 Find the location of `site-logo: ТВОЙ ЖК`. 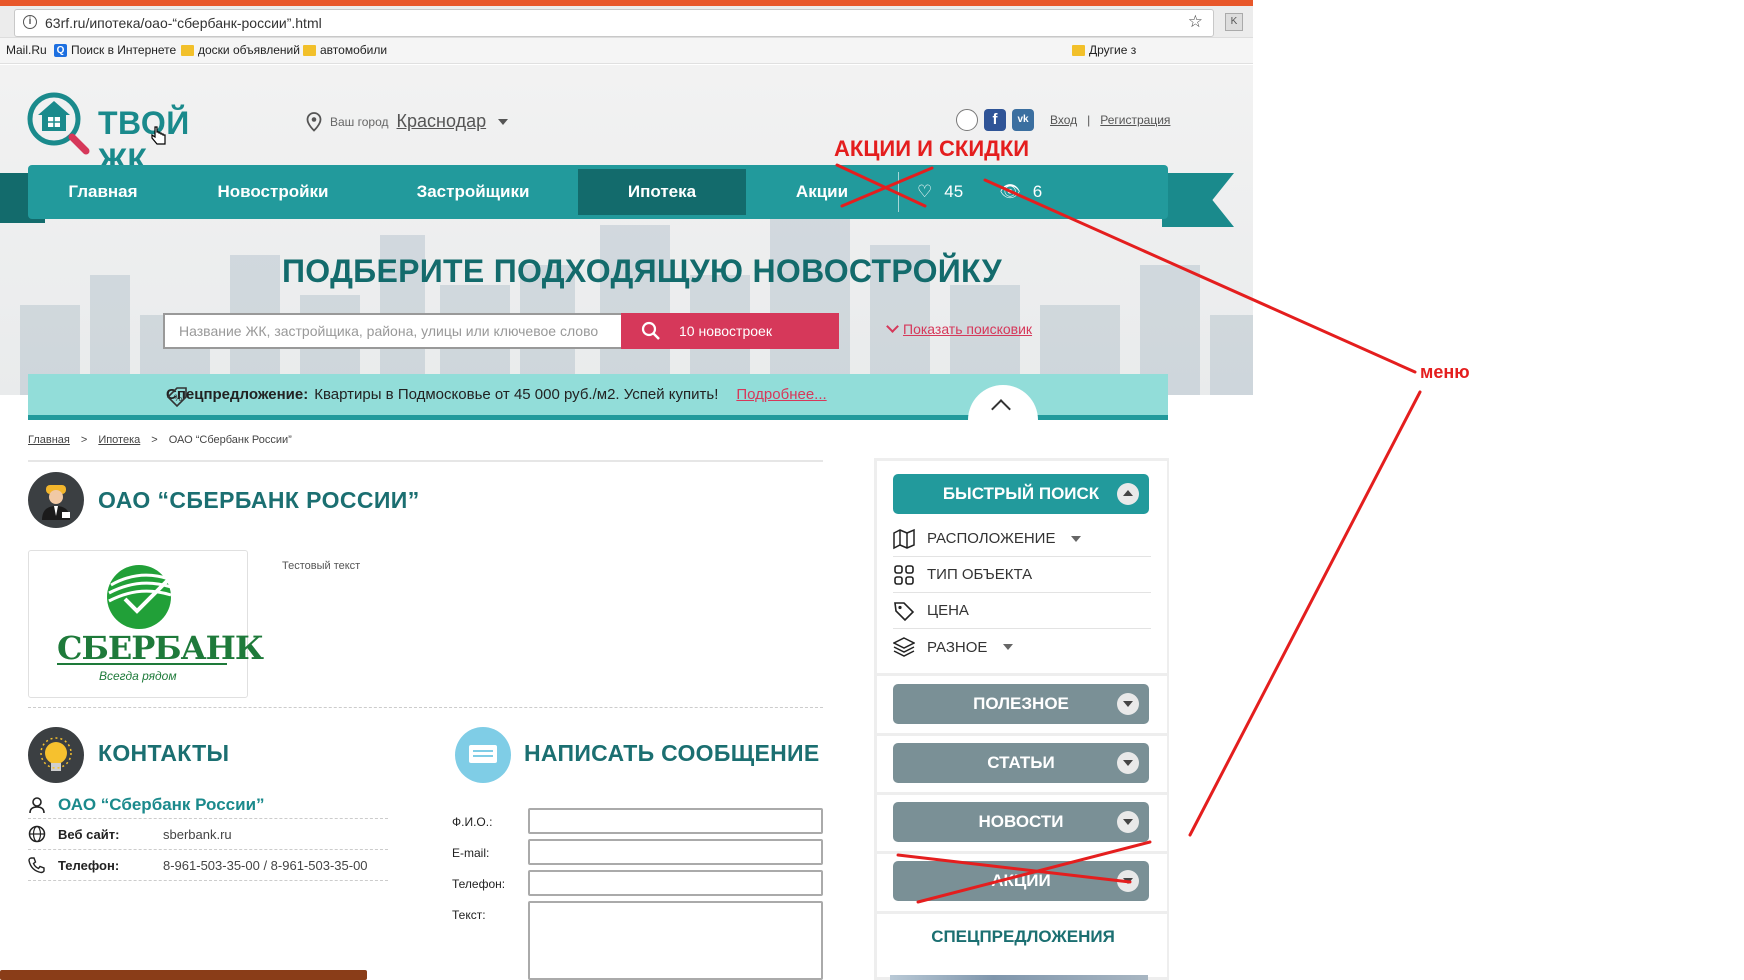

site-logo: ТВОЙ ЖК is located at coordinates (136, 134).